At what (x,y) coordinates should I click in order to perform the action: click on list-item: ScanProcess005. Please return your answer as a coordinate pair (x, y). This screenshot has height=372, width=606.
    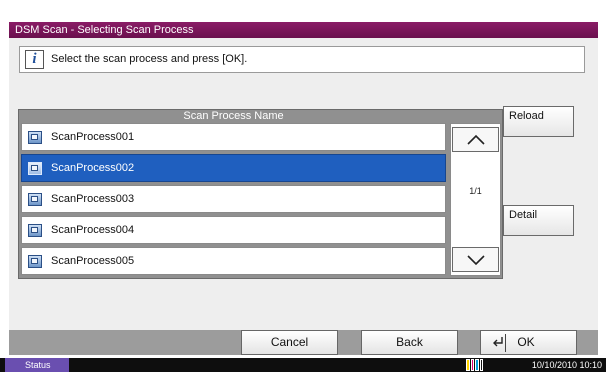
    Looking at the image, I should click on (233, 261).